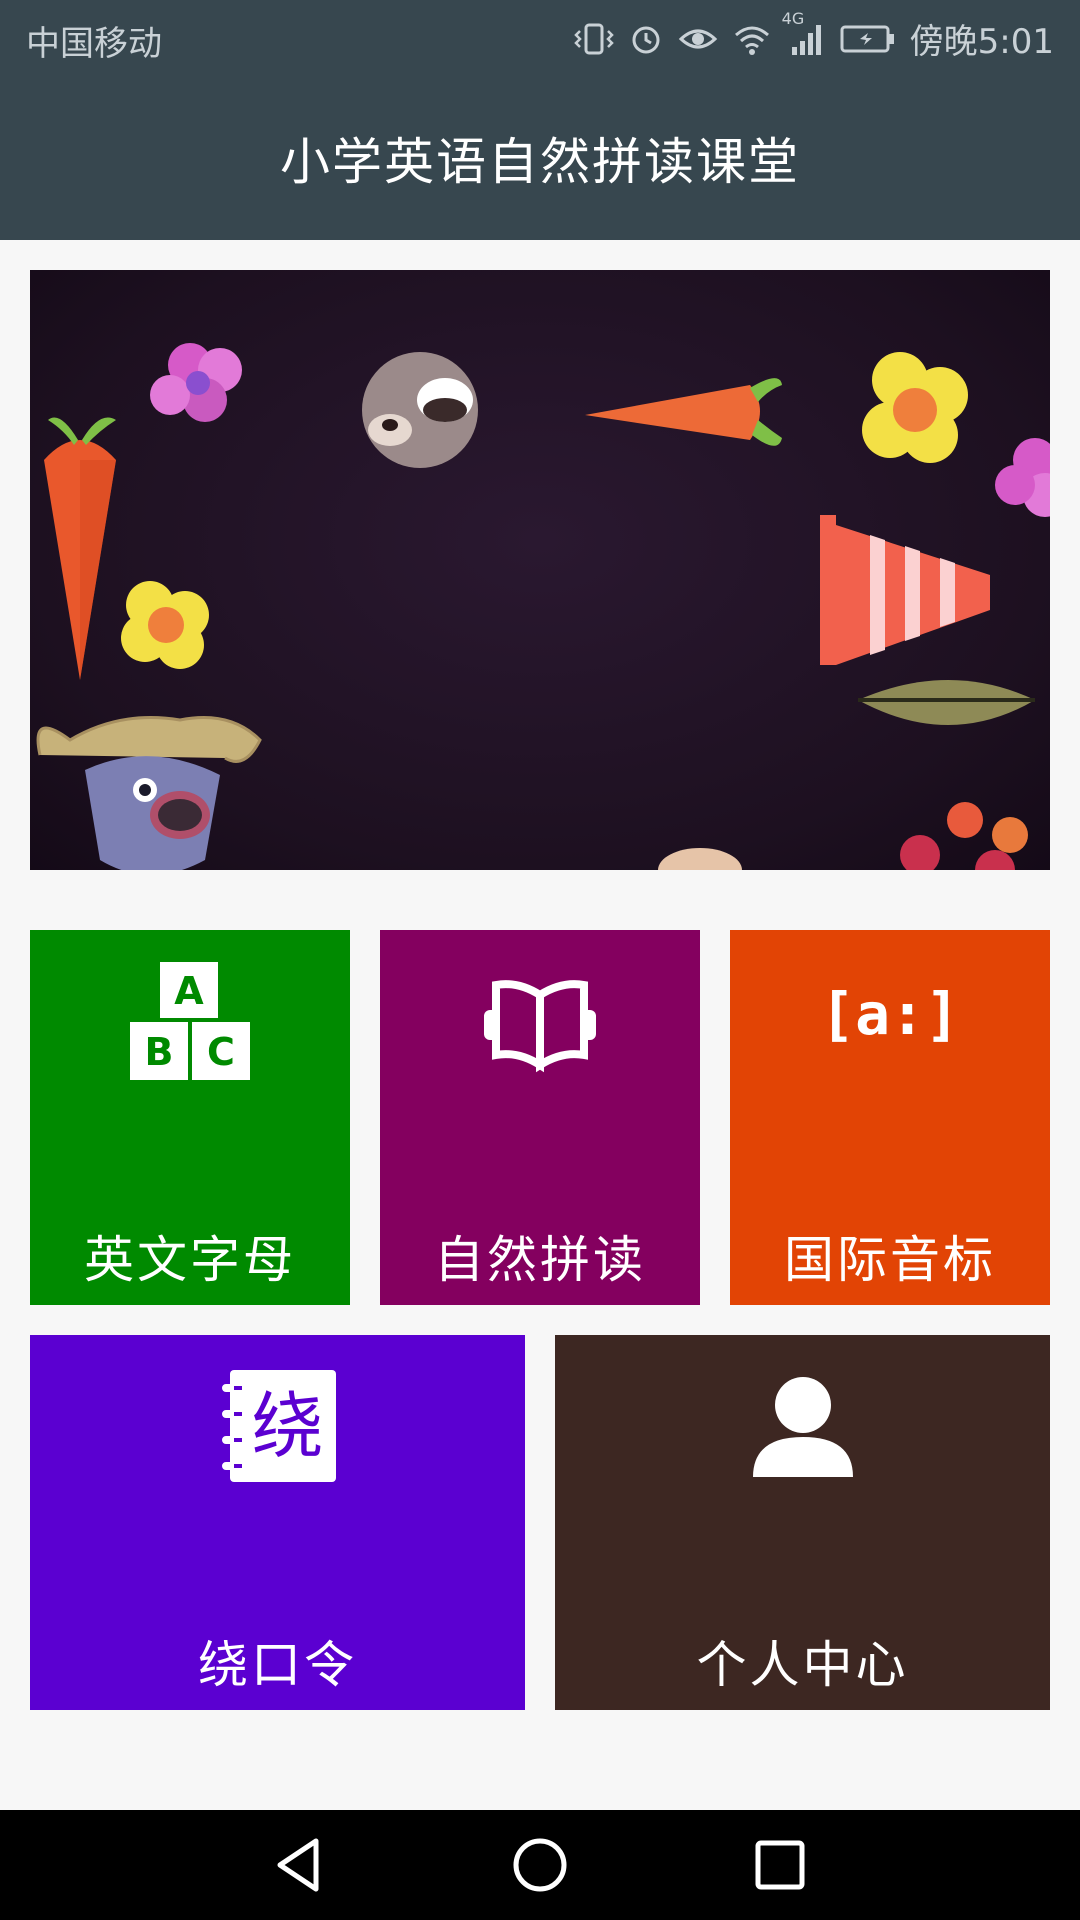 This screenshot has height=1920, width=1080. What do you see at coordinates (420, 410) in the screenshot?
I see `sloth-character-icon` at bounding box center [420, 410].